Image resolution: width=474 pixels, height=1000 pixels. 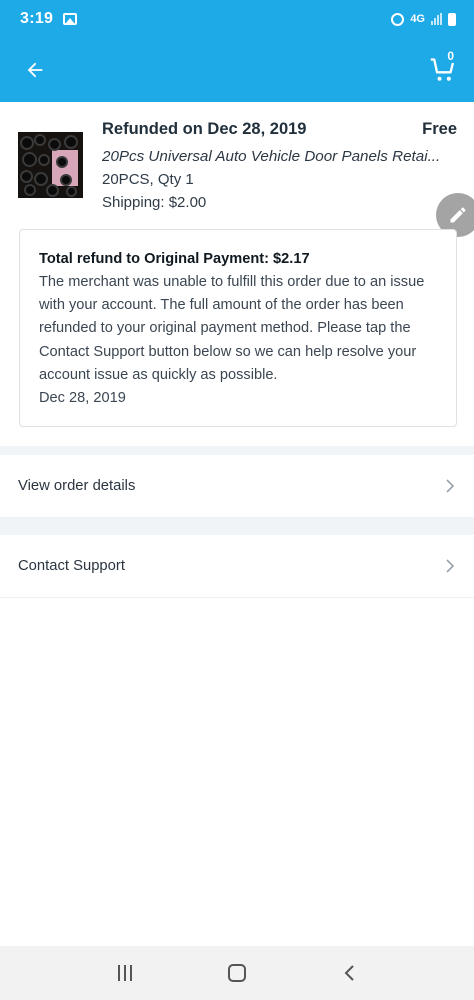 What do you see at coordinates (349, 973) in the screenshot?
I see `system-back-button` at bounding box center [349, 973].